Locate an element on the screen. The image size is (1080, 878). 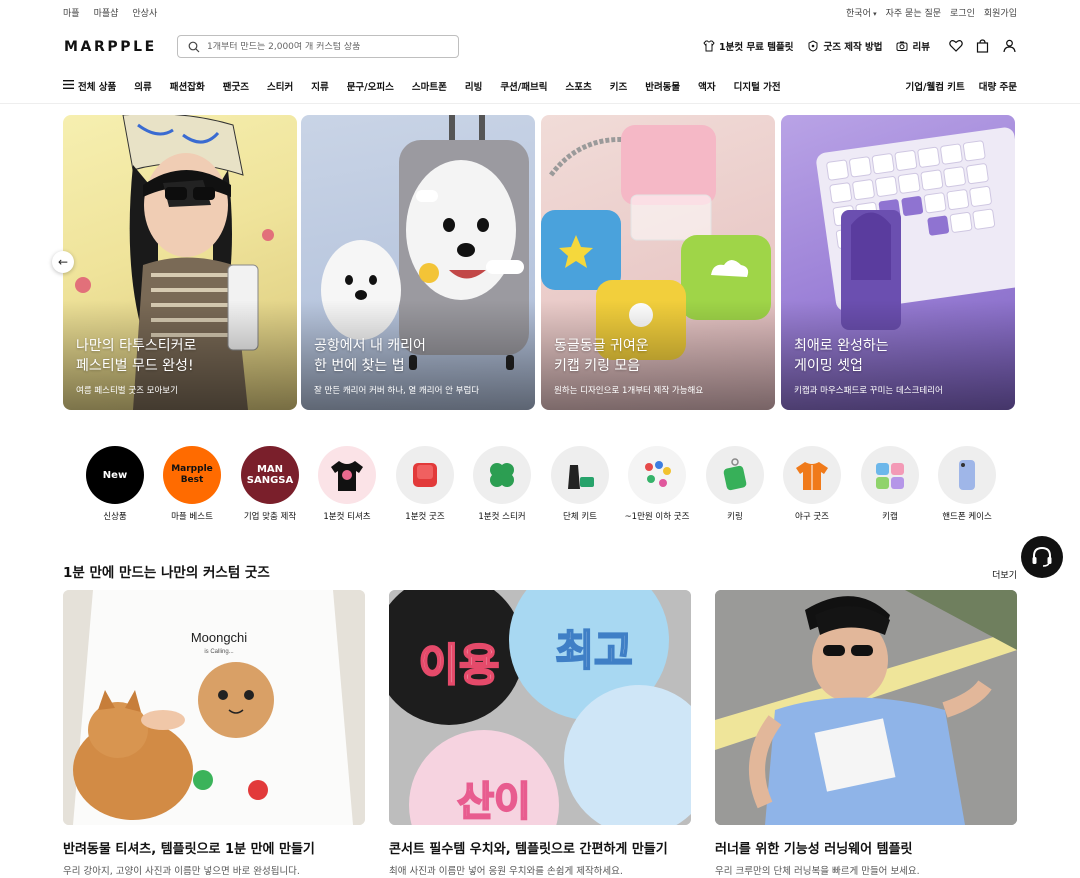
search-icon is located at coordinates (193, 46).